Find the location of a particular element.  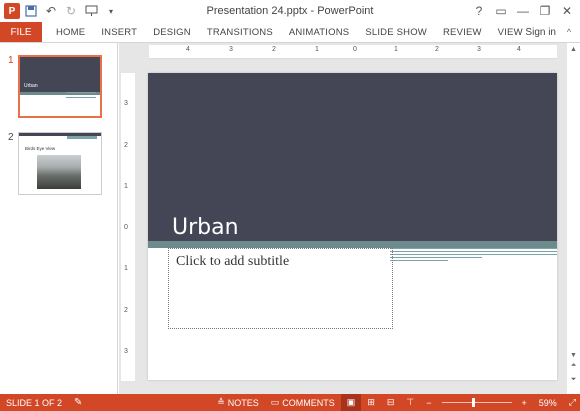

window-controls: ? ▭ — ❐ ✕ is located at coordinates (523, 11).